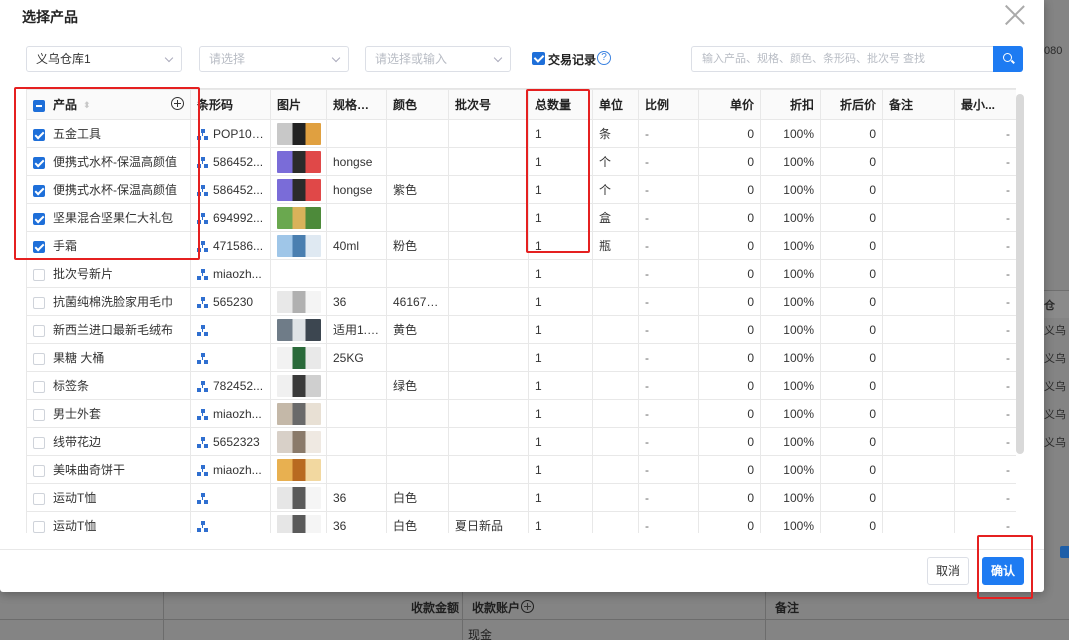 This screenshot has height=640, width=1069. Describe the element at coordinates (521, 301) in the screenshot. I see `table-row: 抗菌纯棉洗脸家用毛巾 565230 36 461672... 1-0 100% 0-` at that location.